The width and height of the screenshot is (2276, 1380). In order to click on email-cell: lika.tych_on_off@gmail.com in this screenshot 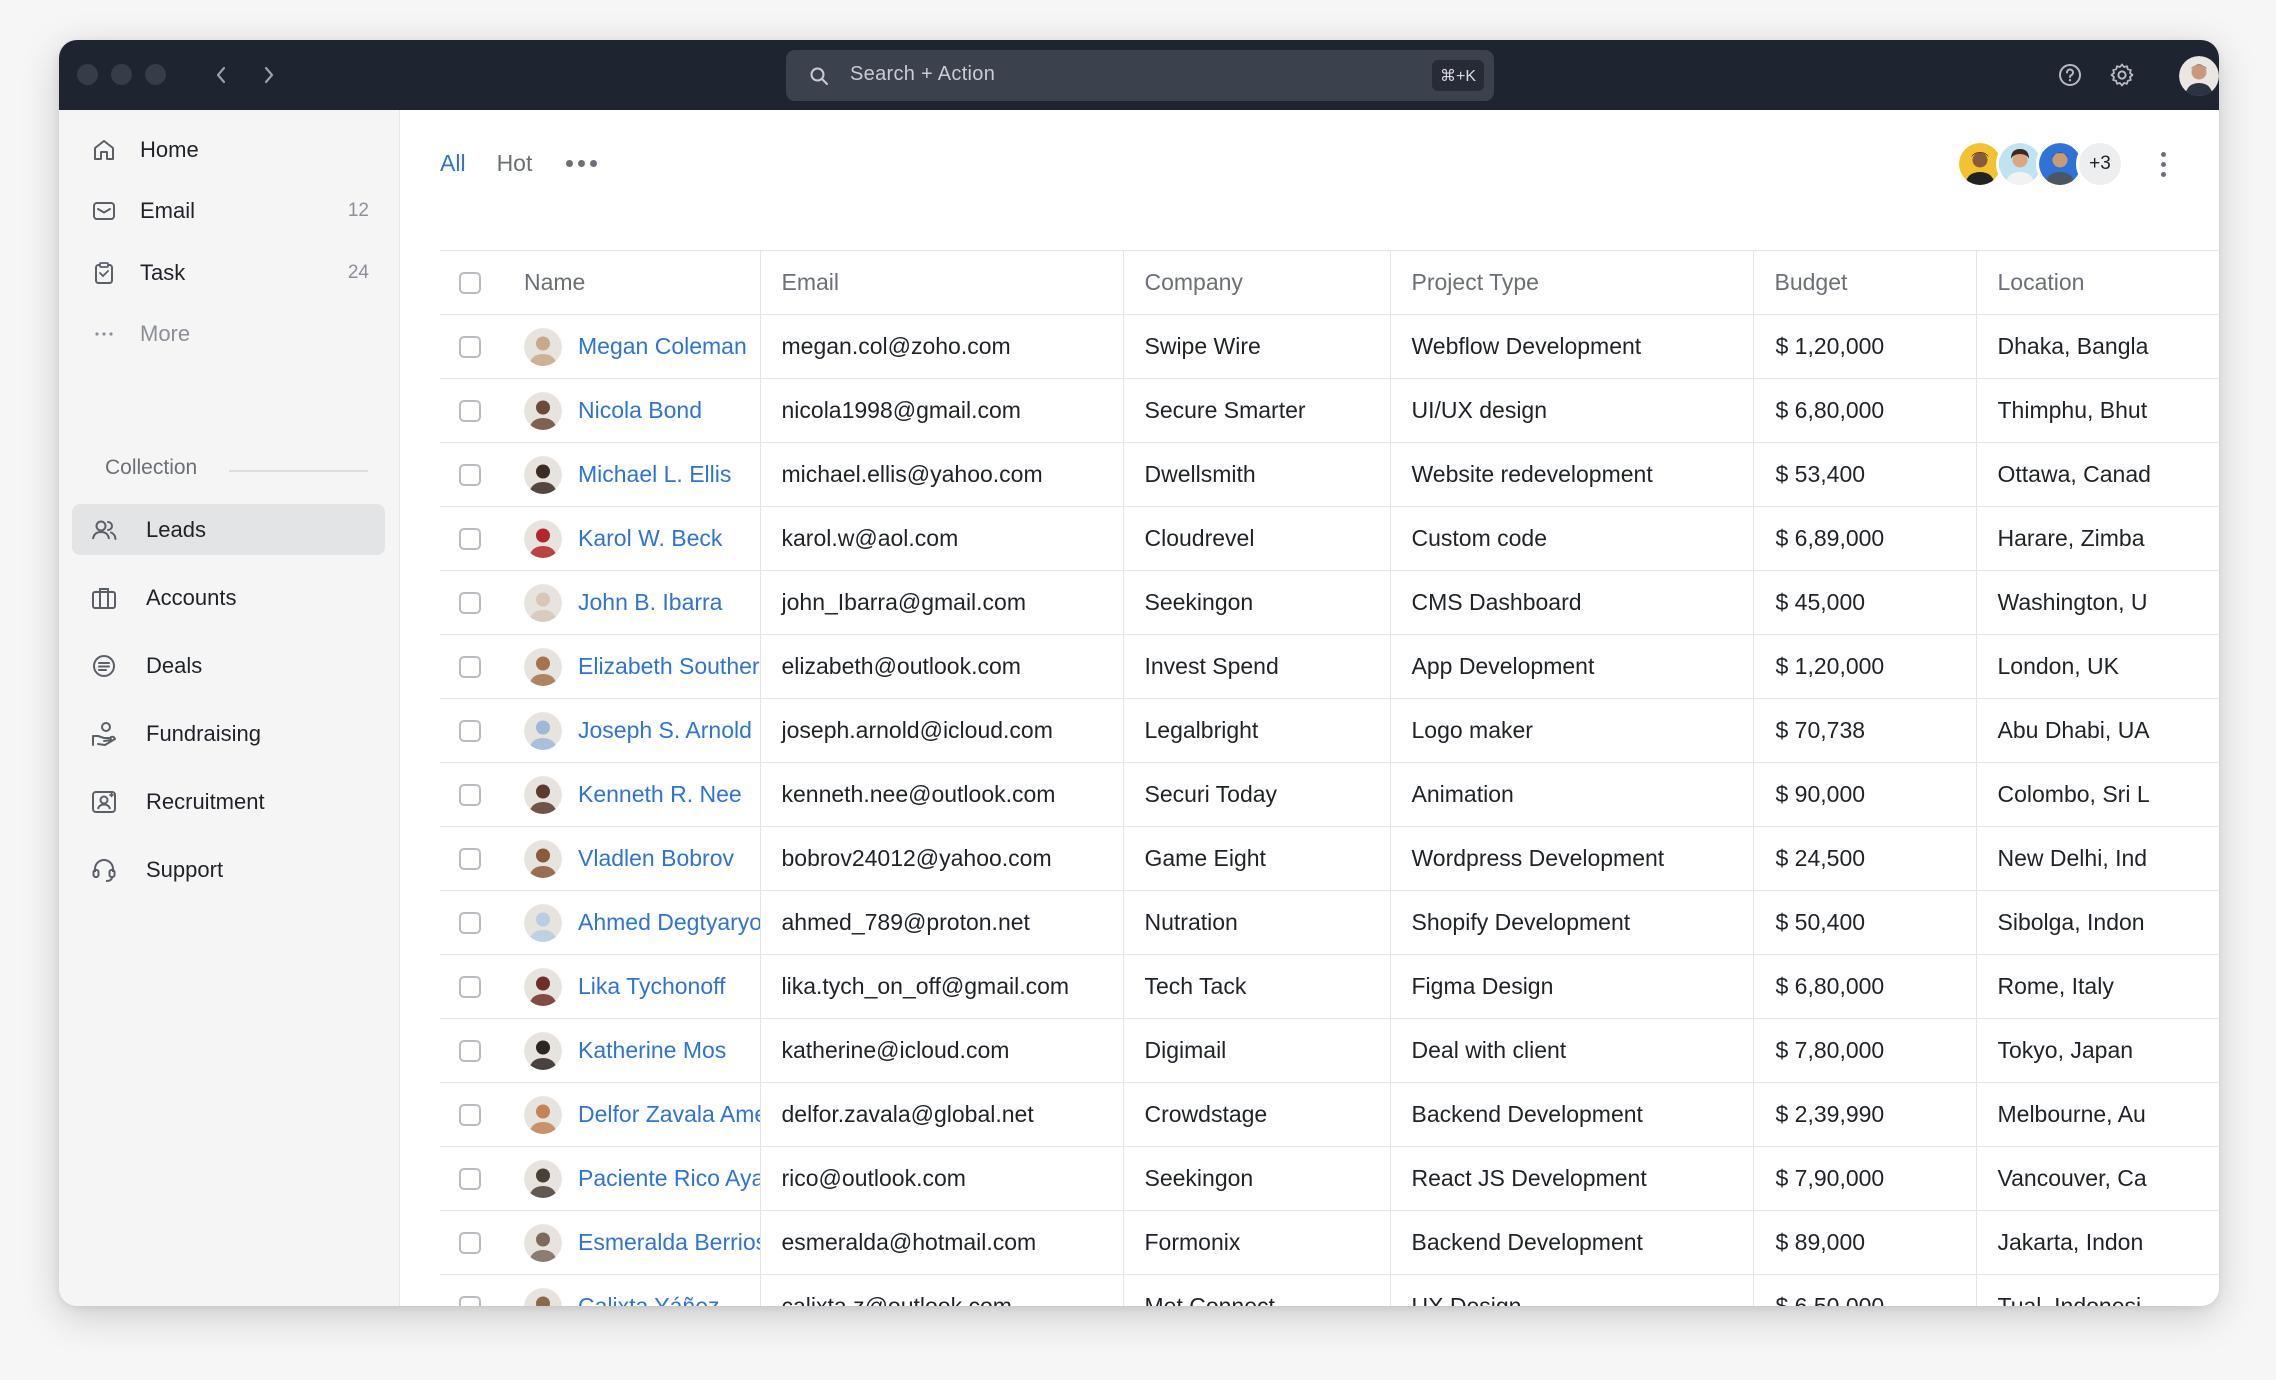, I will do `click(941, 986)`.